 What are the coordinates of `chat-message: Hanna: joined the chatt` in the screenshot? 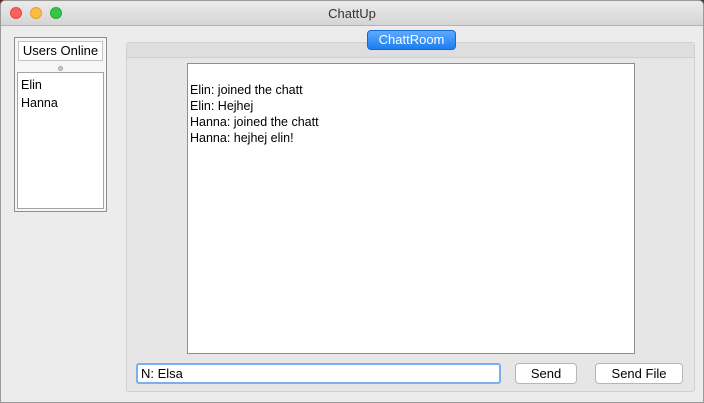 It's located at (254, 122).